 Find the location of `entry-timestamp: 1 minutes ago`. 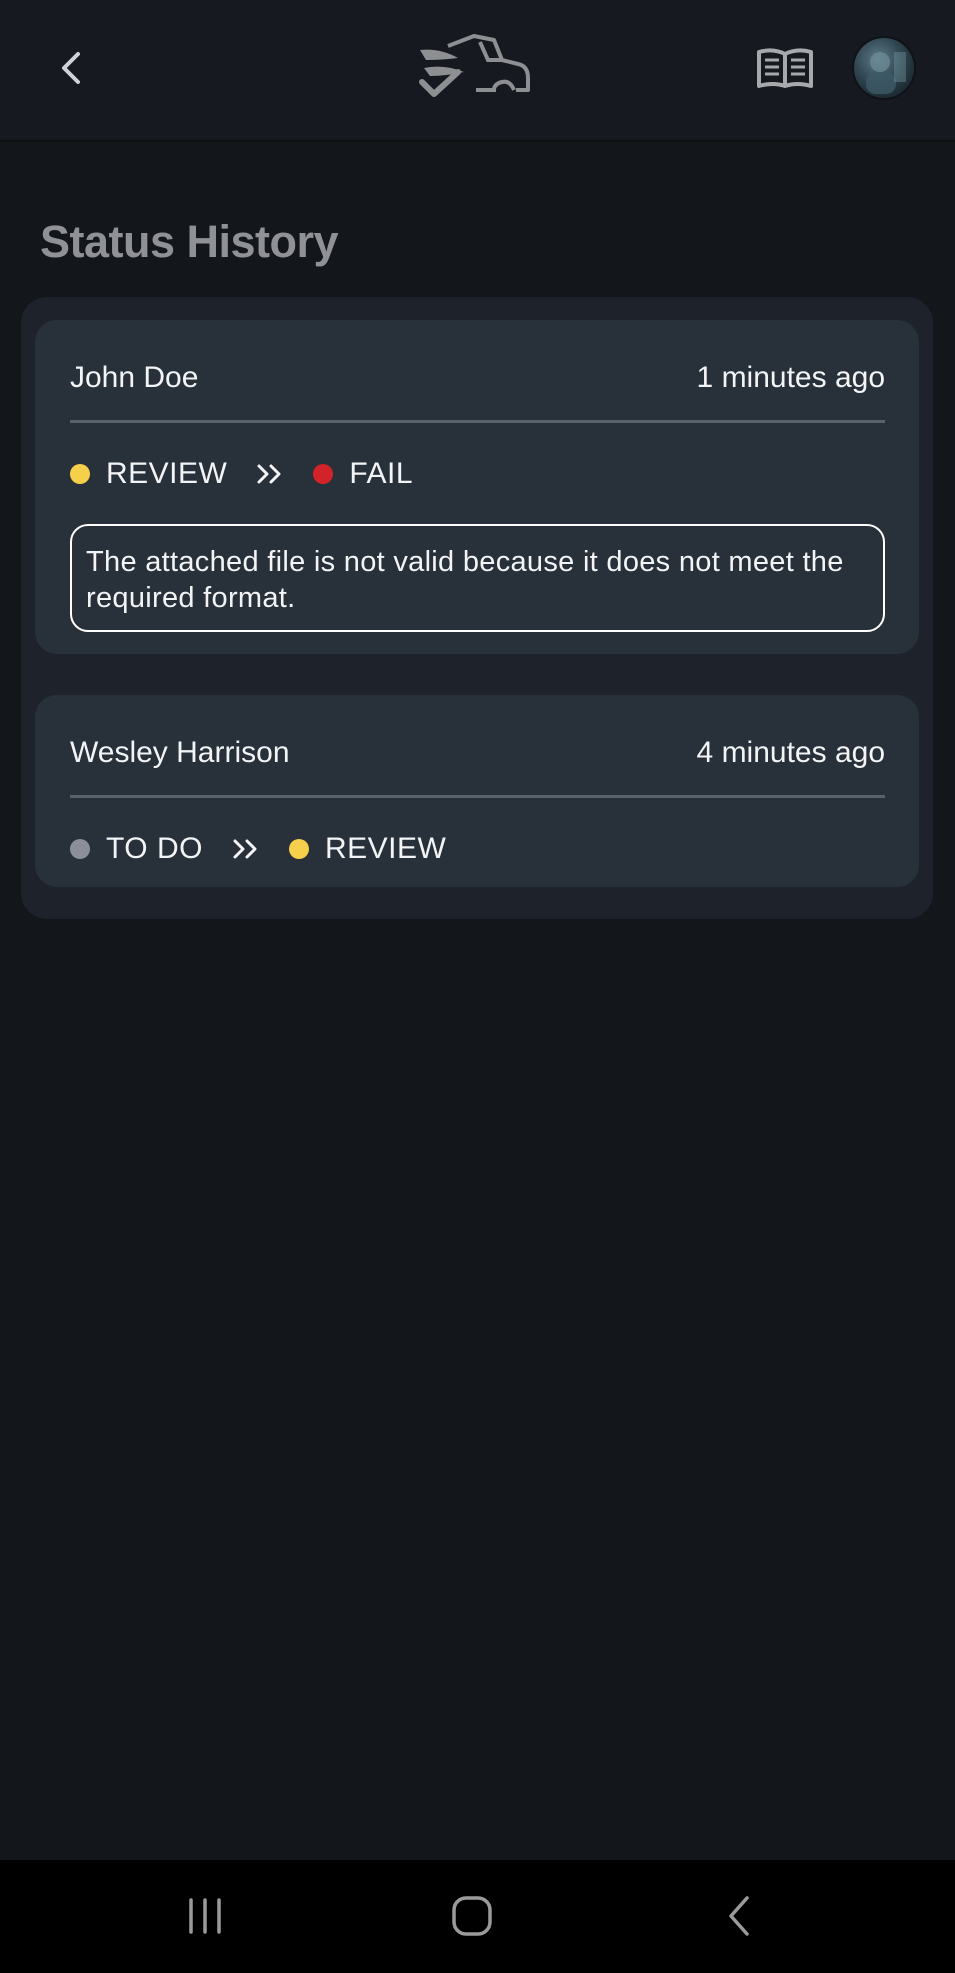

entry-timestamp: 1 minutes ago is located at coordinates (790, 377).